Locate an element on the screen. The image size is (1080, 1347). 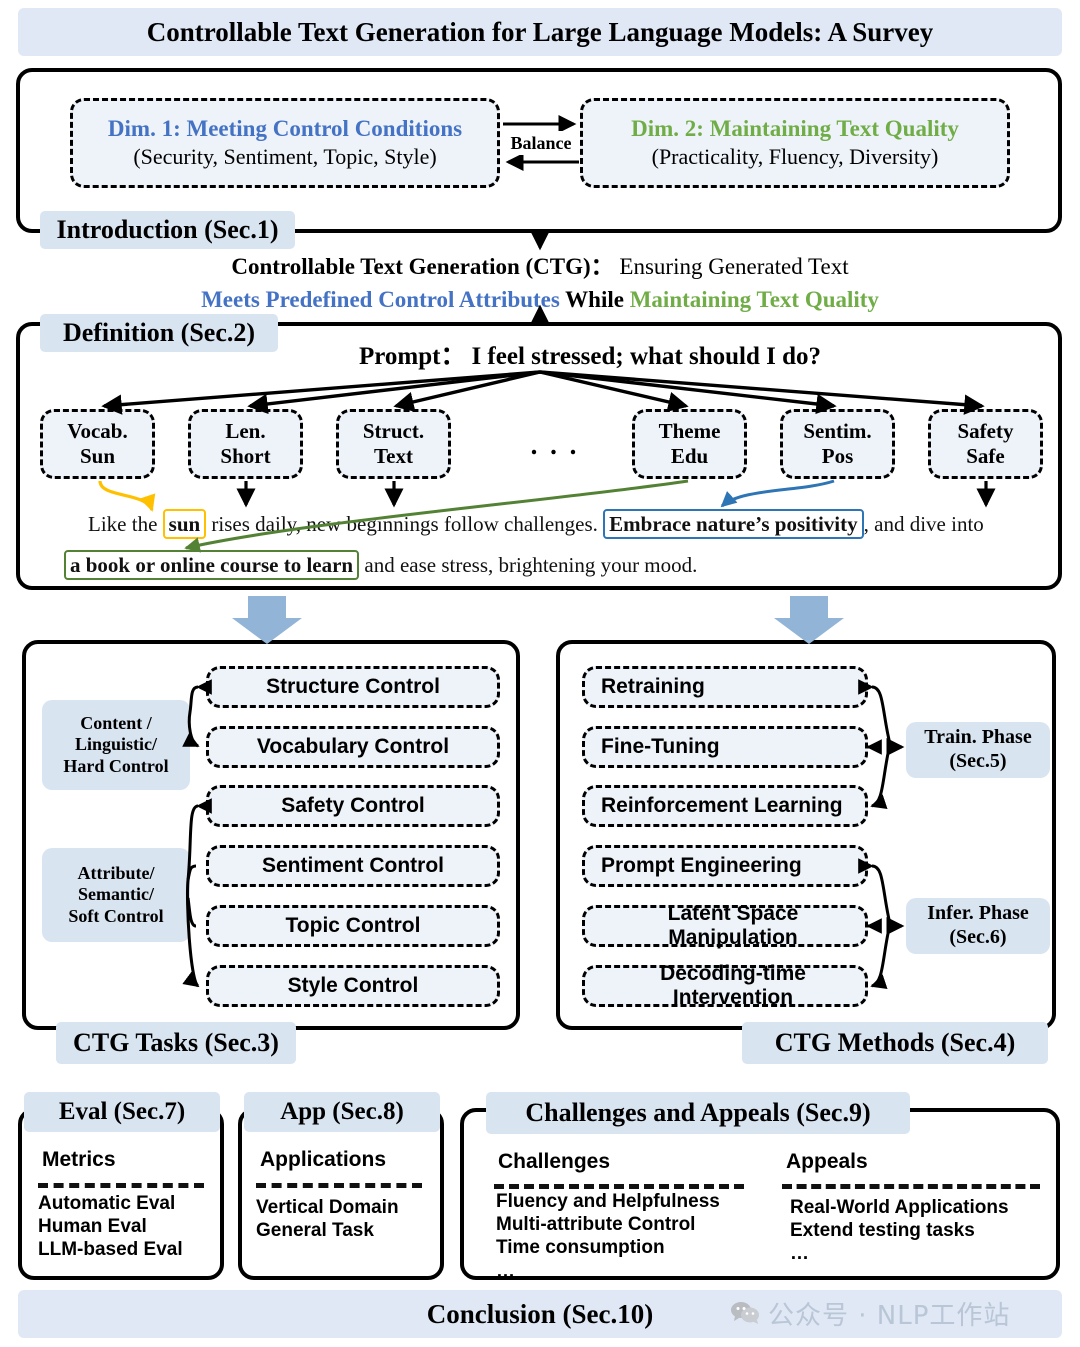
section-tag-introduction-text: Introduction (Sec.1) is located at coordinates (167, 229).